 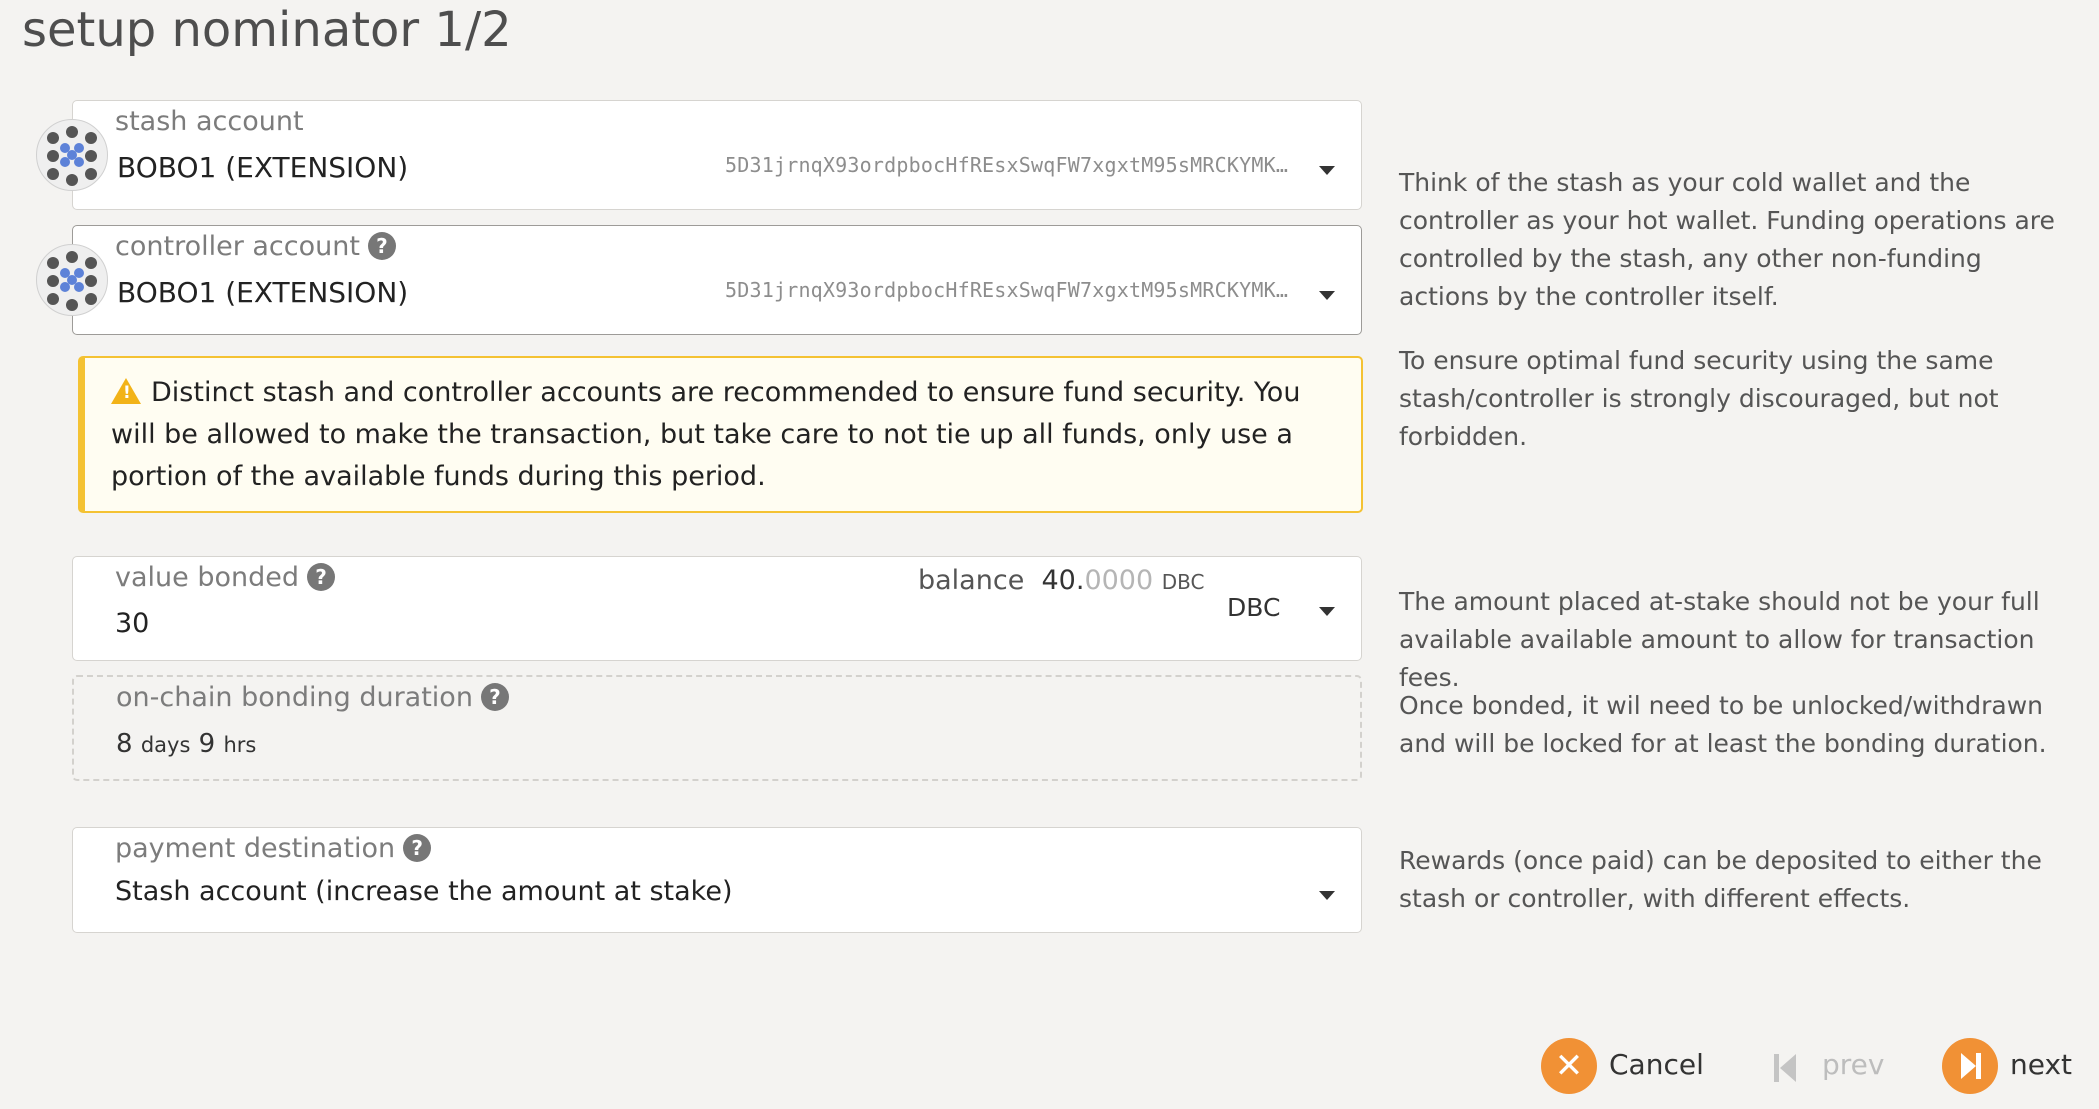 I want to click on stash-account-name: BOBO1 (EXTENSION), so click(x=263, y=167).